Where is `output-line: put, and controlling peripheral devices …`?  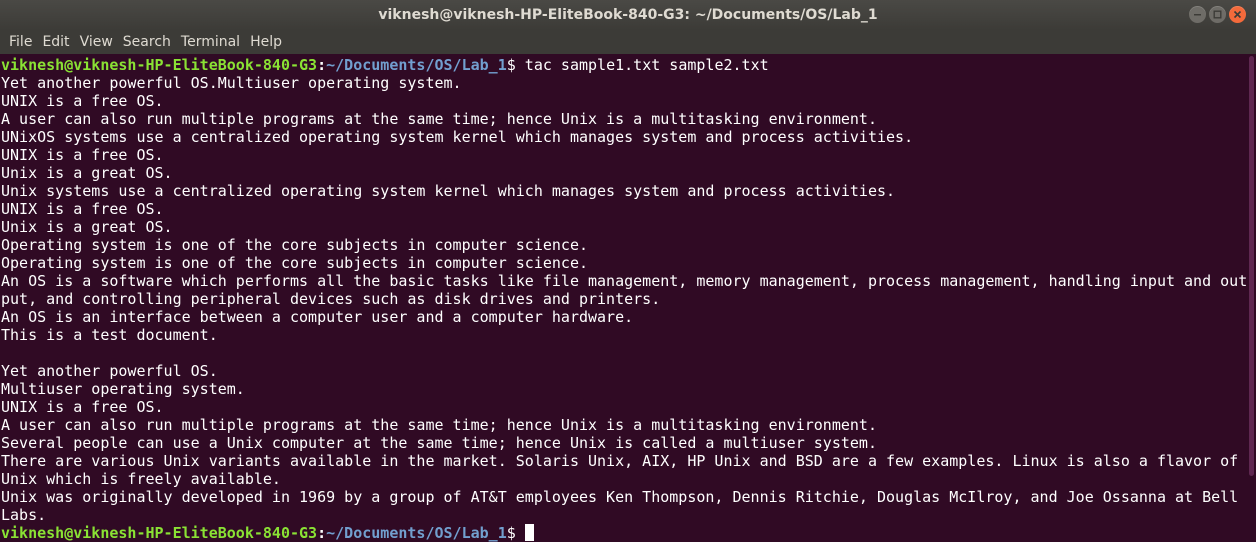 output-line: put, and controlling peripheral devices … is located at coordinates (331, 299).